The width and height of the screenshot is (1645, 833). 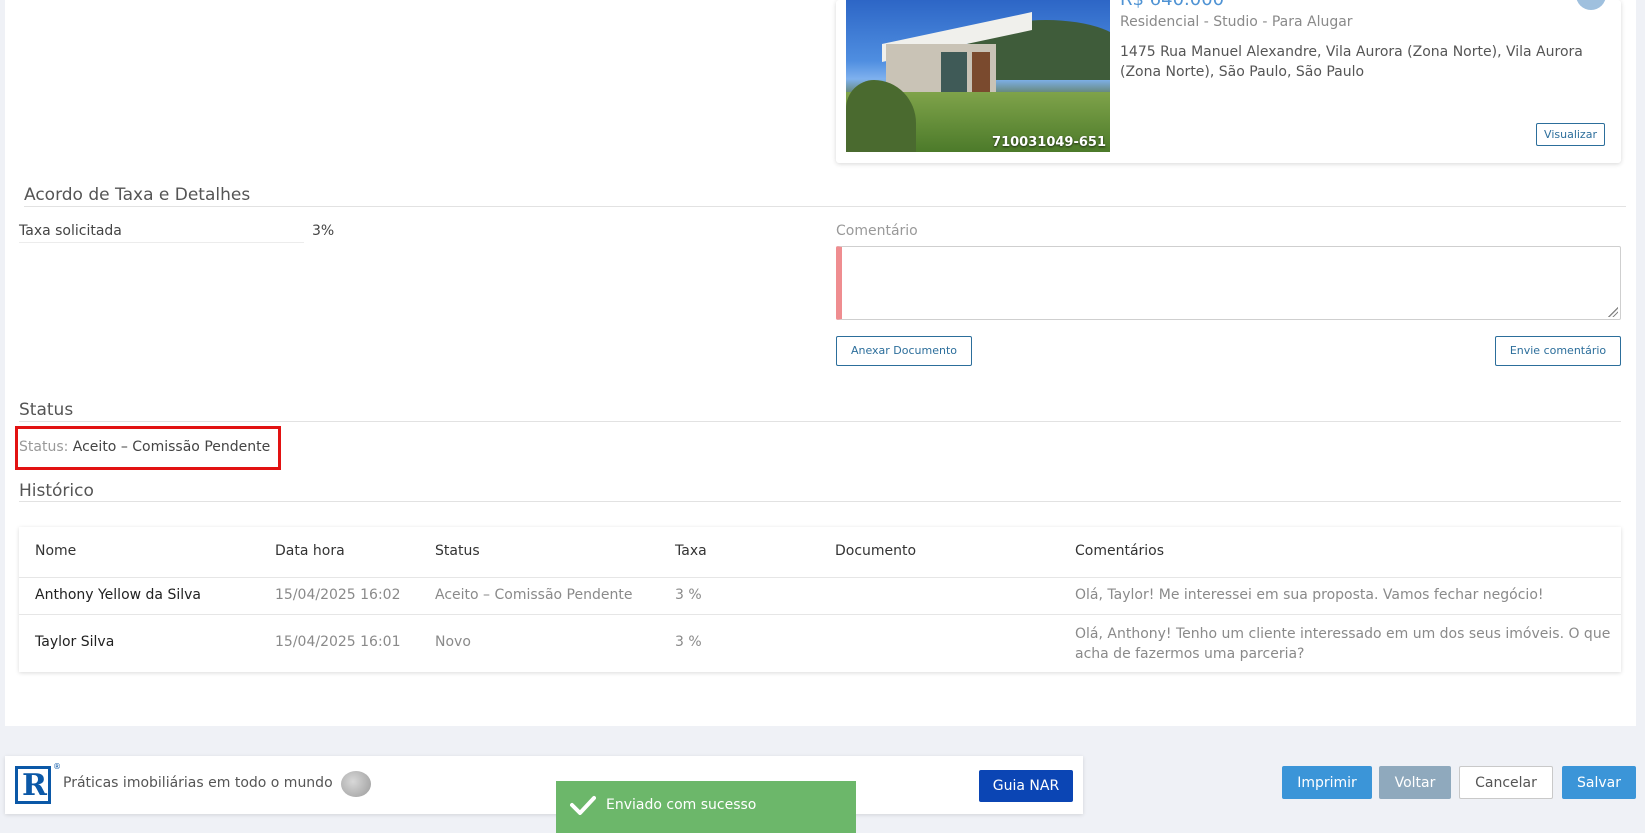 I want to click on column-header: Data hora, so click(x=310, y=551).